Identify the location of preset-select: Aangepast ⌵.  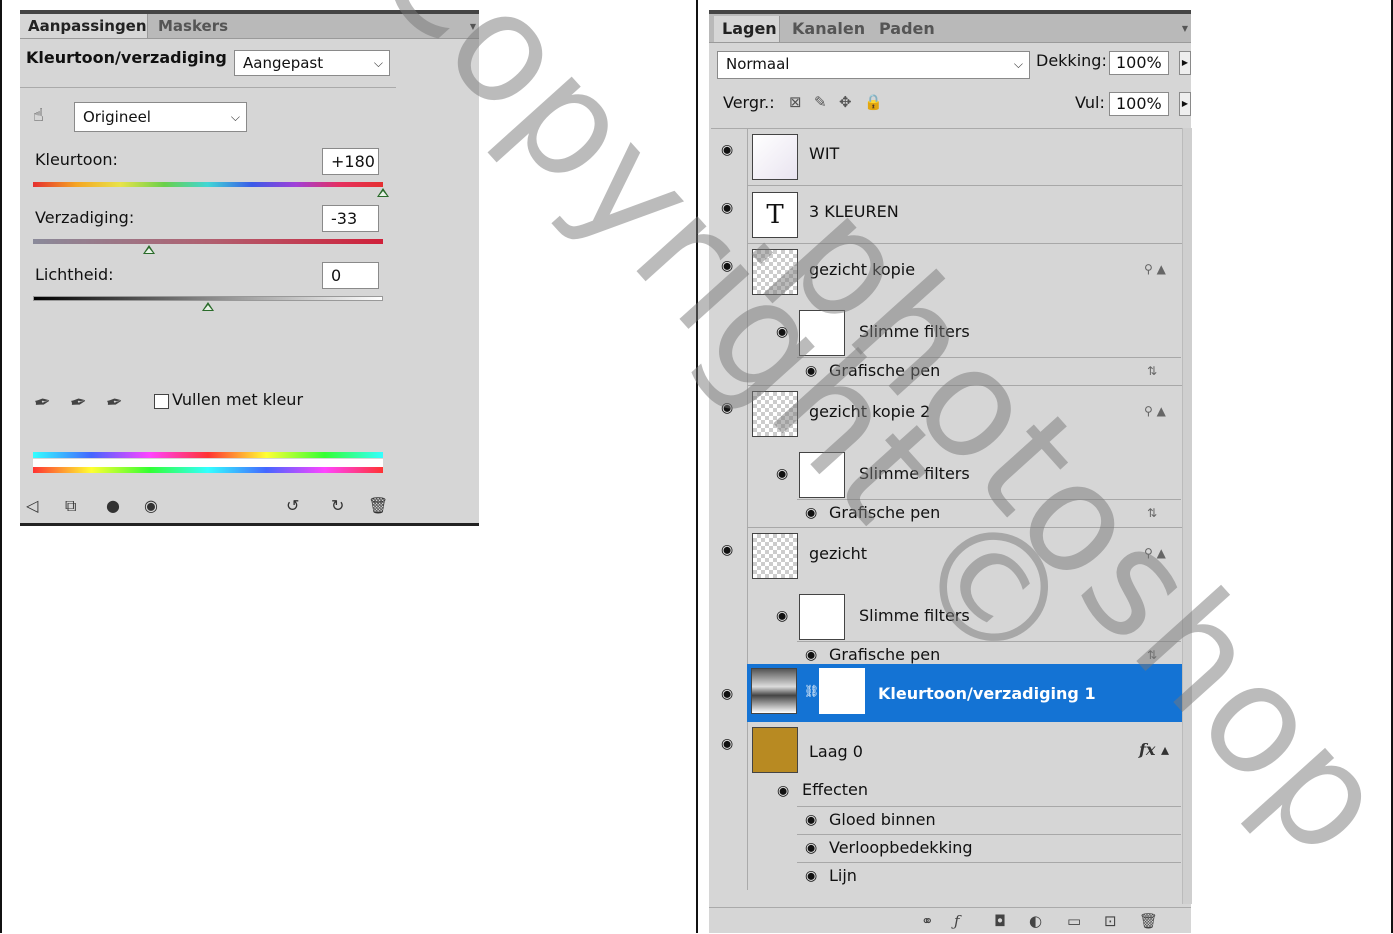
(312, 63).